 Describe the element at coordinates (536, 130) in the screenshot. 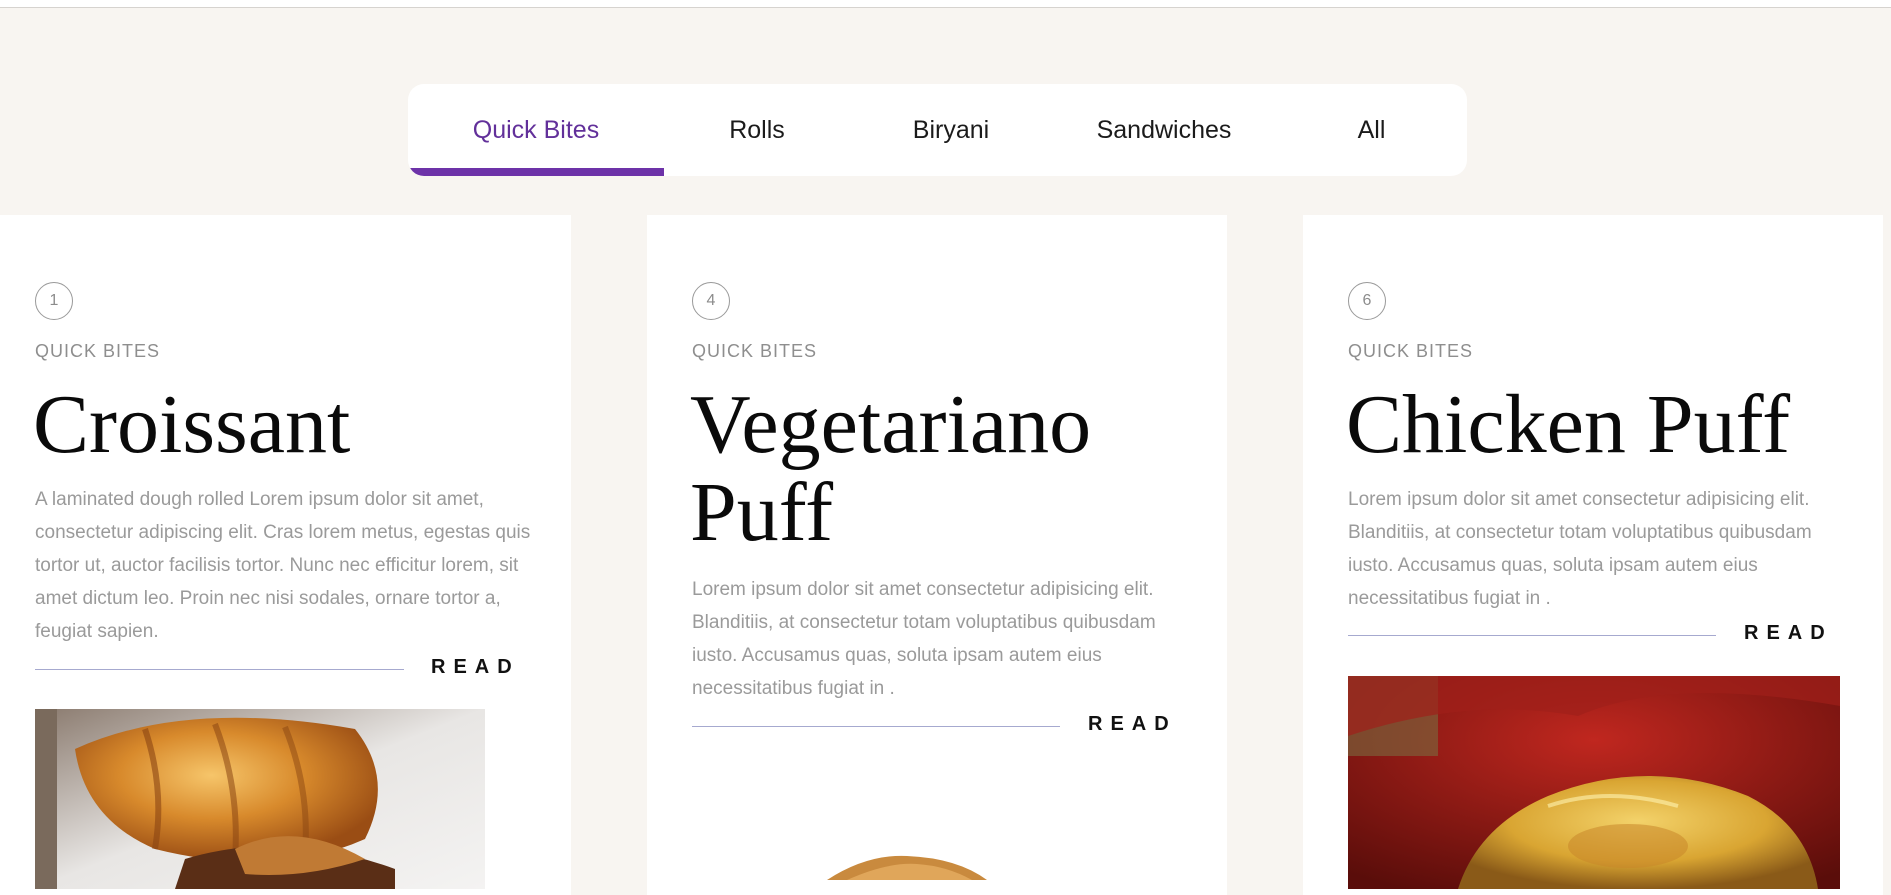

I see `tab-quick-bites: Quick Bites` at that location.